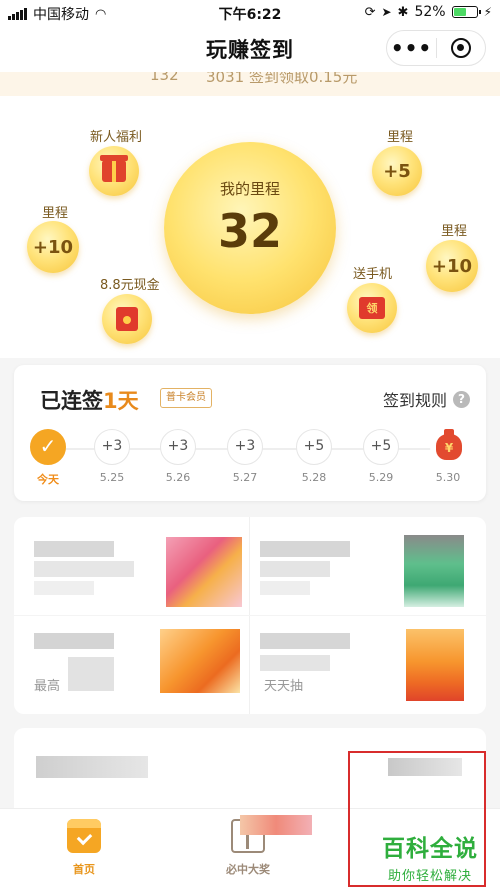 The width and height of the screenshot is (500, 889). What do you see at coordinates (114, 168) in the screenshot?
I see `gift-icon` at bounding box center [114, 168].